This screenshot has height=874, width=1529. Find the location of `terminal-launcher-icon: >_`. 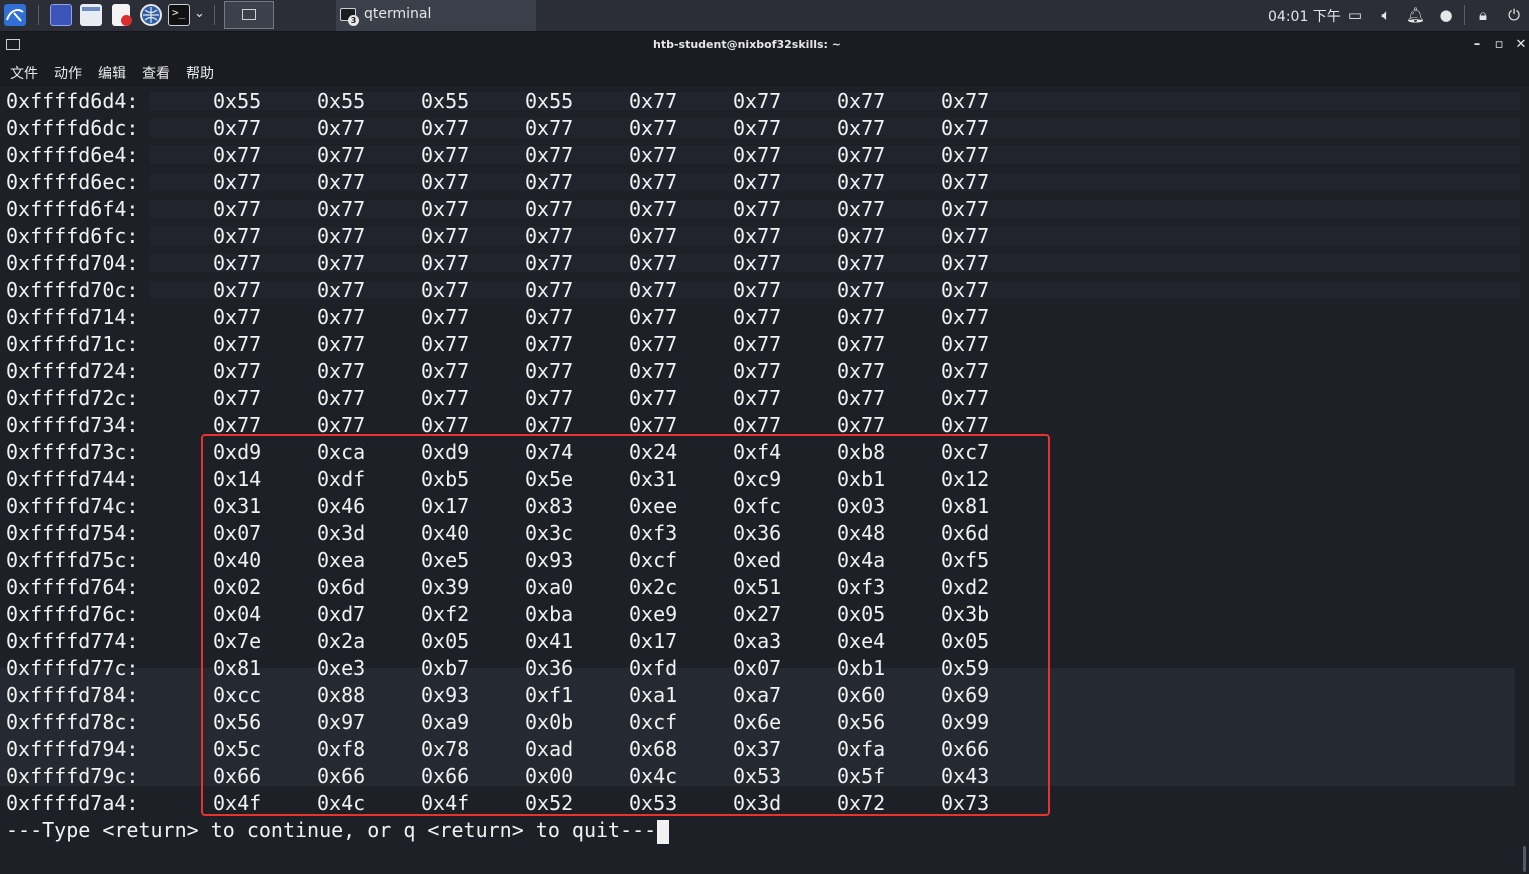

terminal-launcher-icon: >_ is located at coordinates (179, 15).